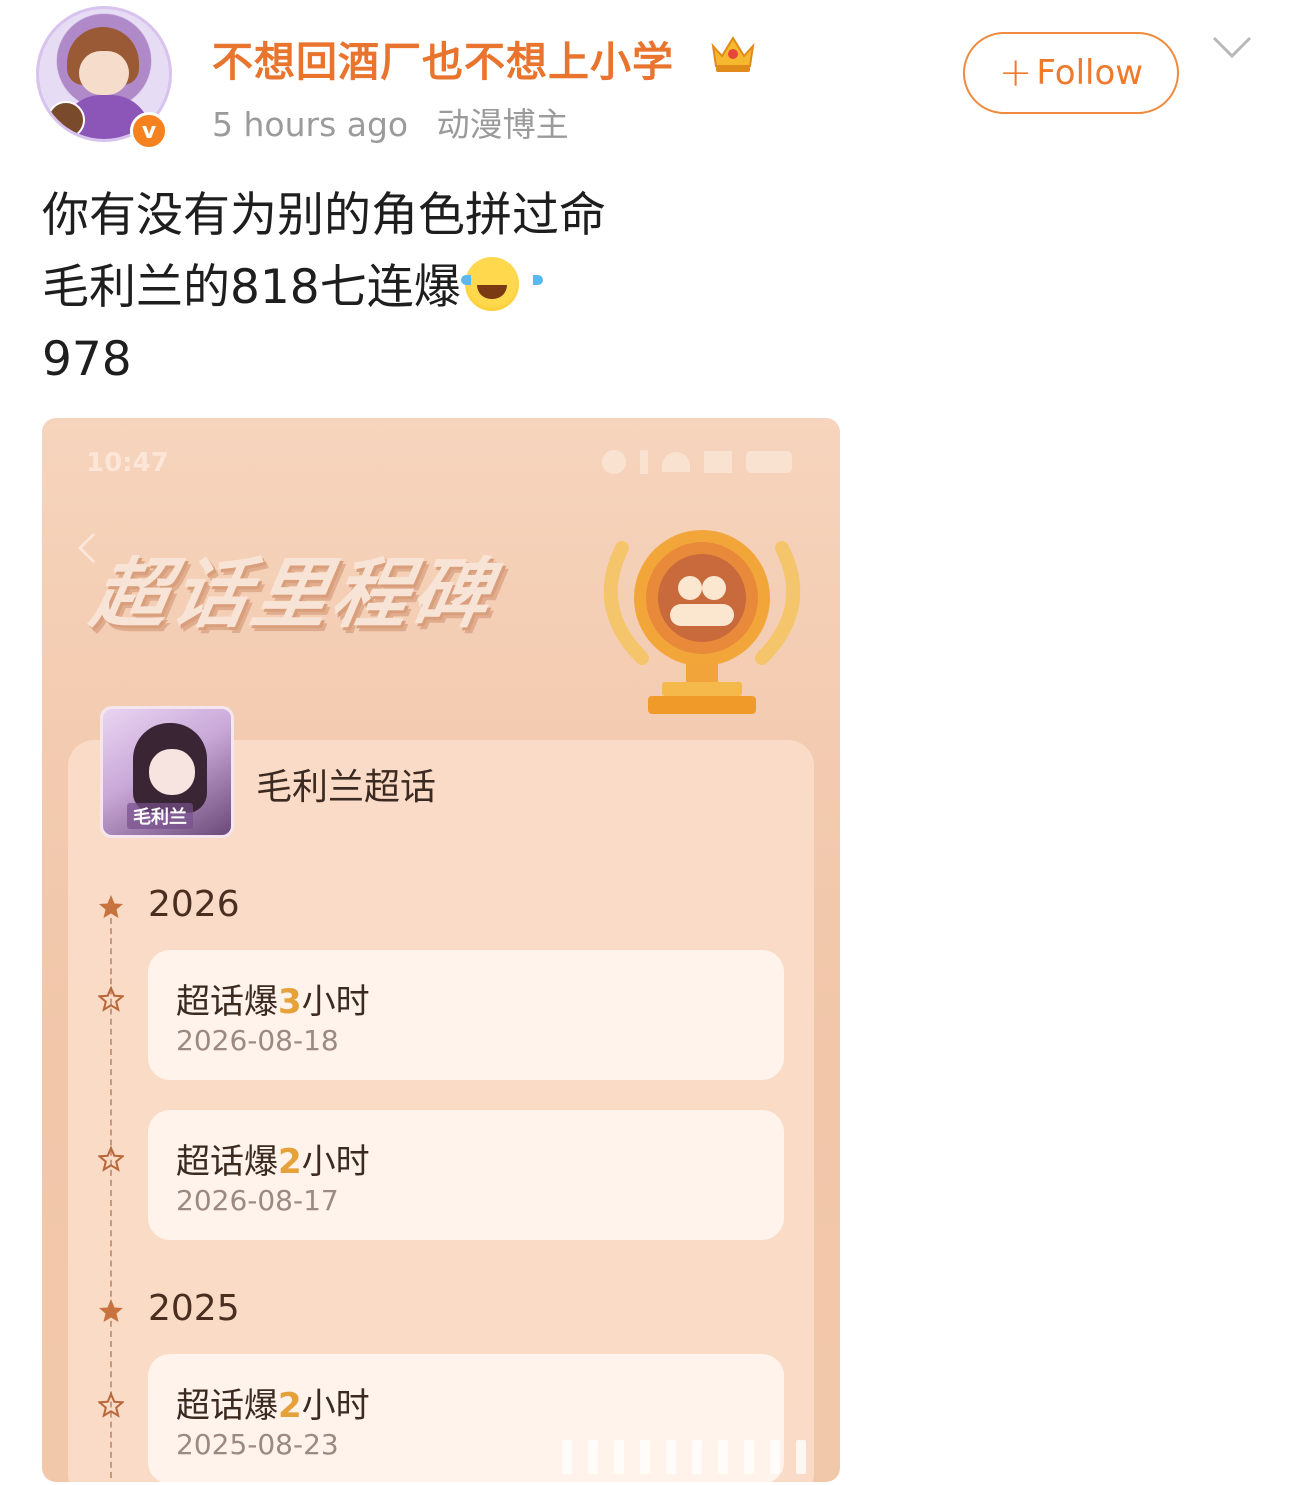 The width and height of the screenshot is (1290, 1485). What do you see at coordinates (684, 1457) in the screenshot?
I see `image-more-indicator` at bounding box center [684, 1457].